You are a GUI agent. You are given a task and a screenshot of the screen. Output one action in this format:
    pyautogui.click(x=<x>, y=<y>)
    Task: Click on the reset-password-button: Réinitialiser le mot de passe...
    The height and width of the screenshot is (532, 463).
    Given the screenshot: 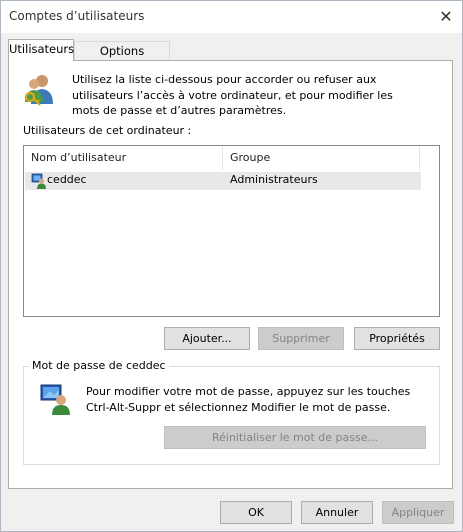 What is the action you would take?
    pyautogui.click(x=295, y=437)
    